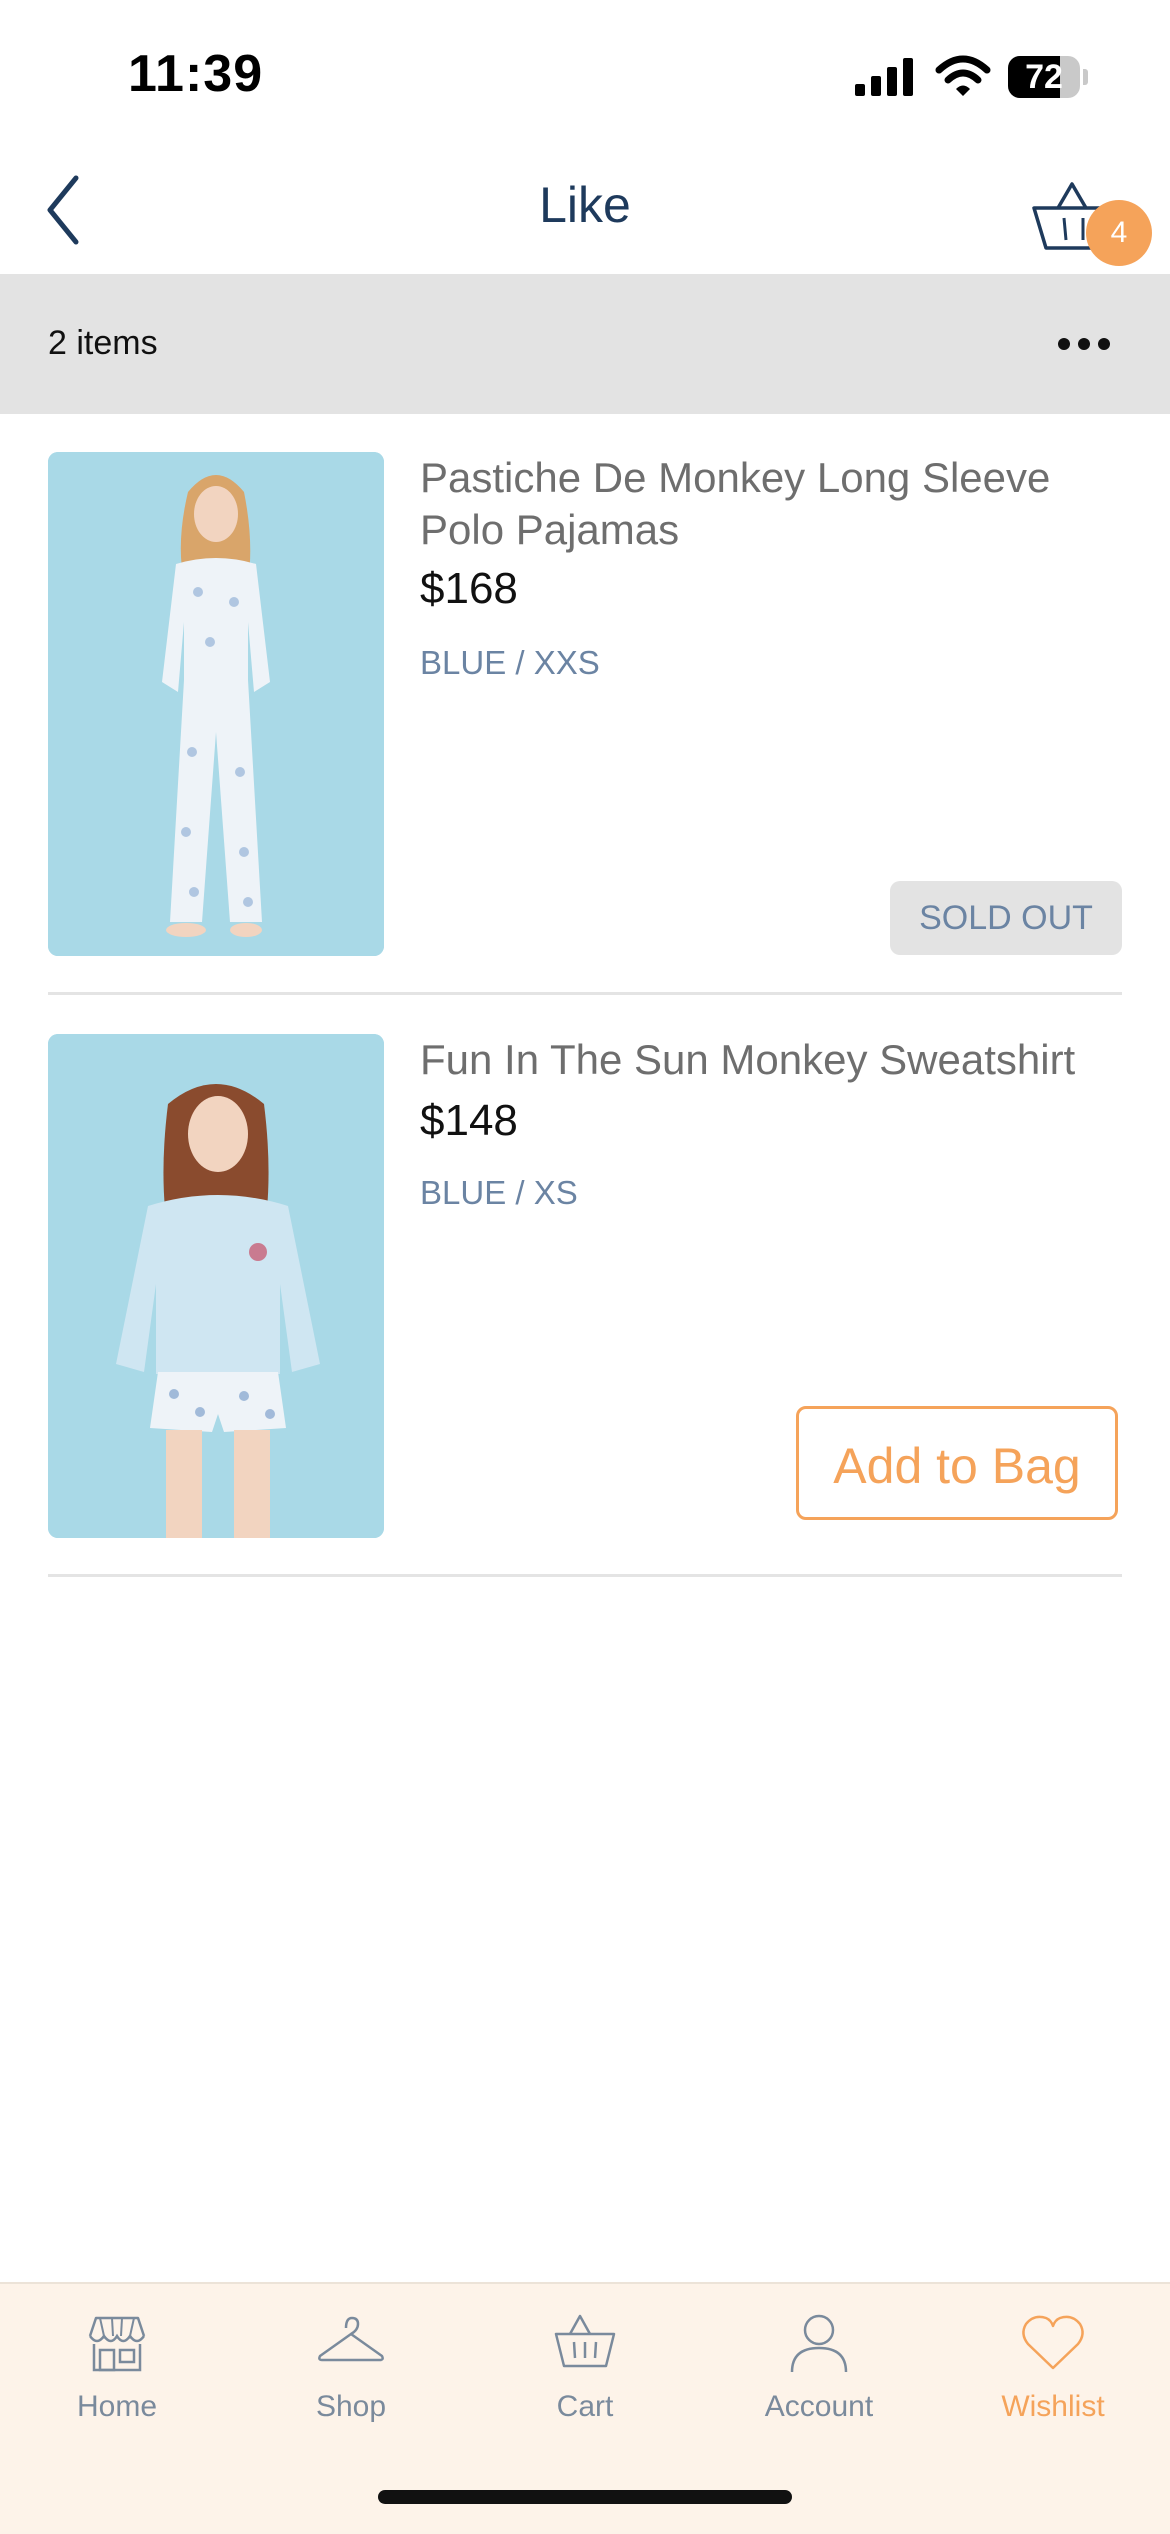 The image size is (1170, 2534). Describe the element at coordinates (1084, 344) in the screenshot. I see `more-options-icon` at that location.